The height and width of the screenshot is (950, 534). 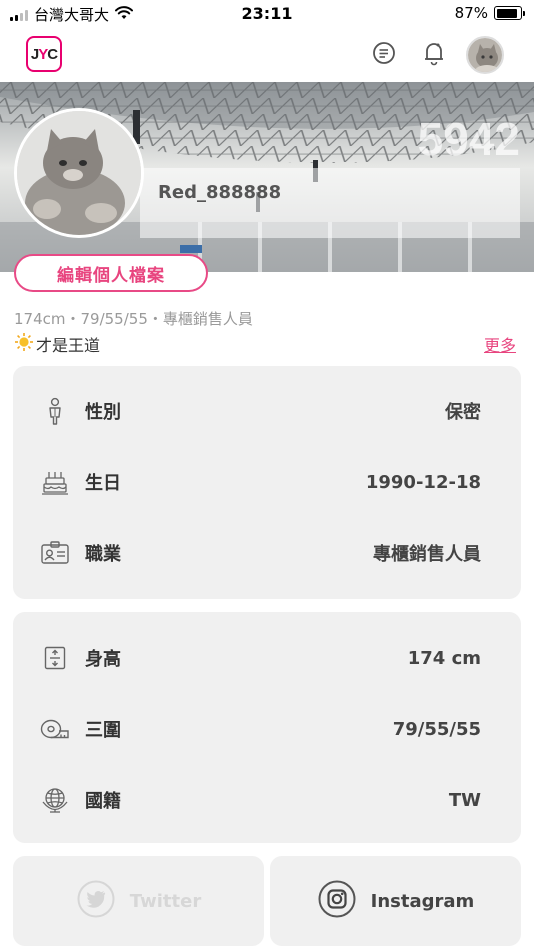 What do you see at coordinates (267, 553) in the screenshot?
I see `info-row-occupation: 職業 專櫃銷售人員` at bounding box center [267, 553].